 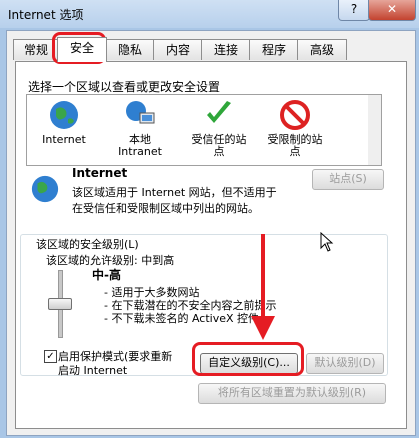 I want to click on zone-desc-line1: 该区域适用于 Internet 网站，但不适用于, so click(x=174, y=192).